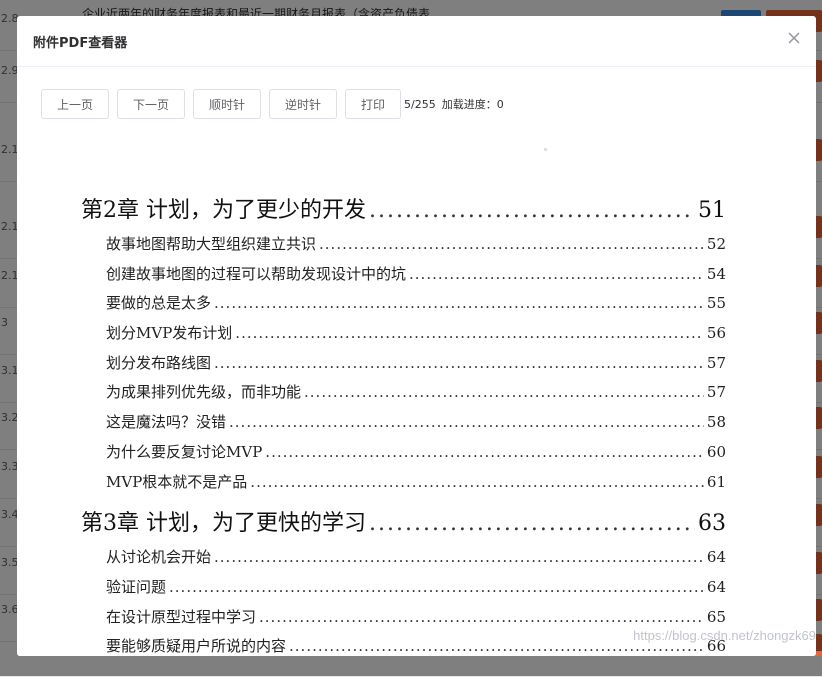  What do you see at coordinates (716, 303) in the screenshot?
I see `entry-page-number: 55` at bounding box center [716, 303].